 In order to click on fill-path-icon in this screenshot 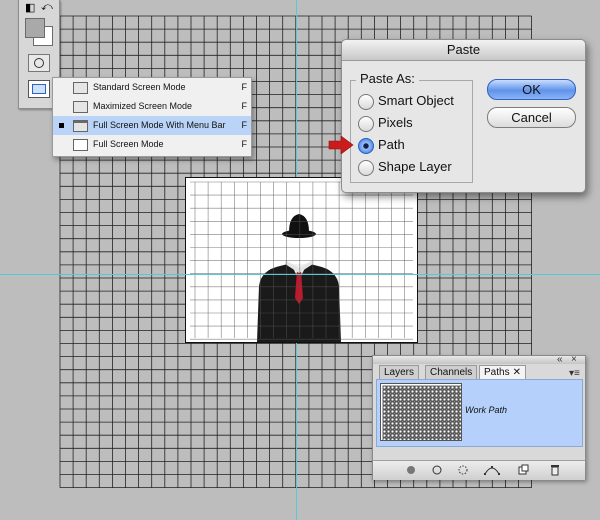, I will do `click(411, 470)`.